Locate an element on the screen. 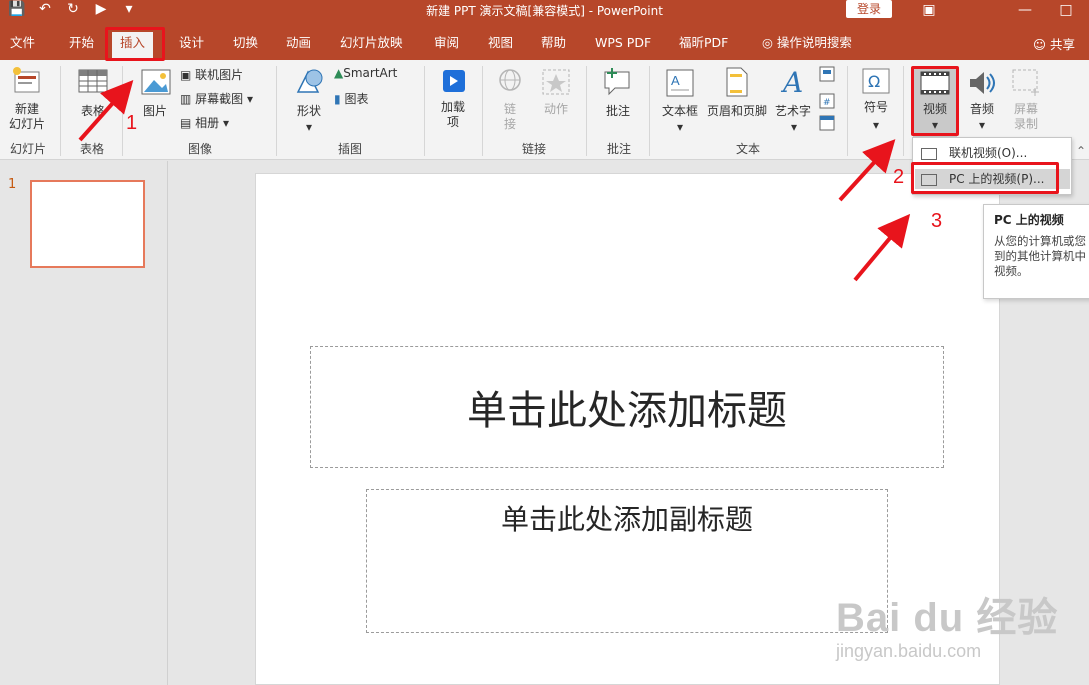 The height and width of the screenshot is (685, 1089). speaker-icon is located at coordinates (982, 83).